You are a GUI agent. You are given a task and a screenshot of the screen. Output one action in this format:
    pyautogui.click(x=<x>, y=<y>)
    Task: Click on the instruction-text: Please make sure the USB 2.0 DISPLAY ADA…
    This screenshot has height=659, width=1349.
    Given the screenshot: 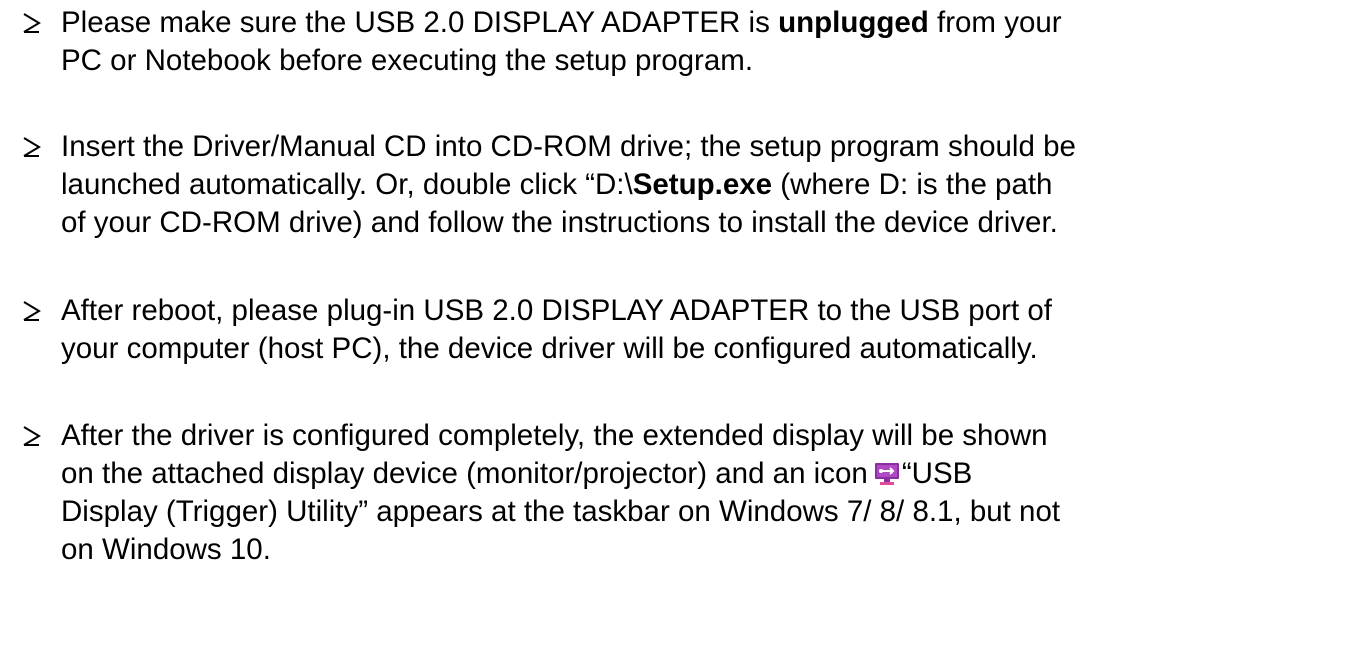 What is the action you would take?
    pyautogui.click(x=420, y=22)
    